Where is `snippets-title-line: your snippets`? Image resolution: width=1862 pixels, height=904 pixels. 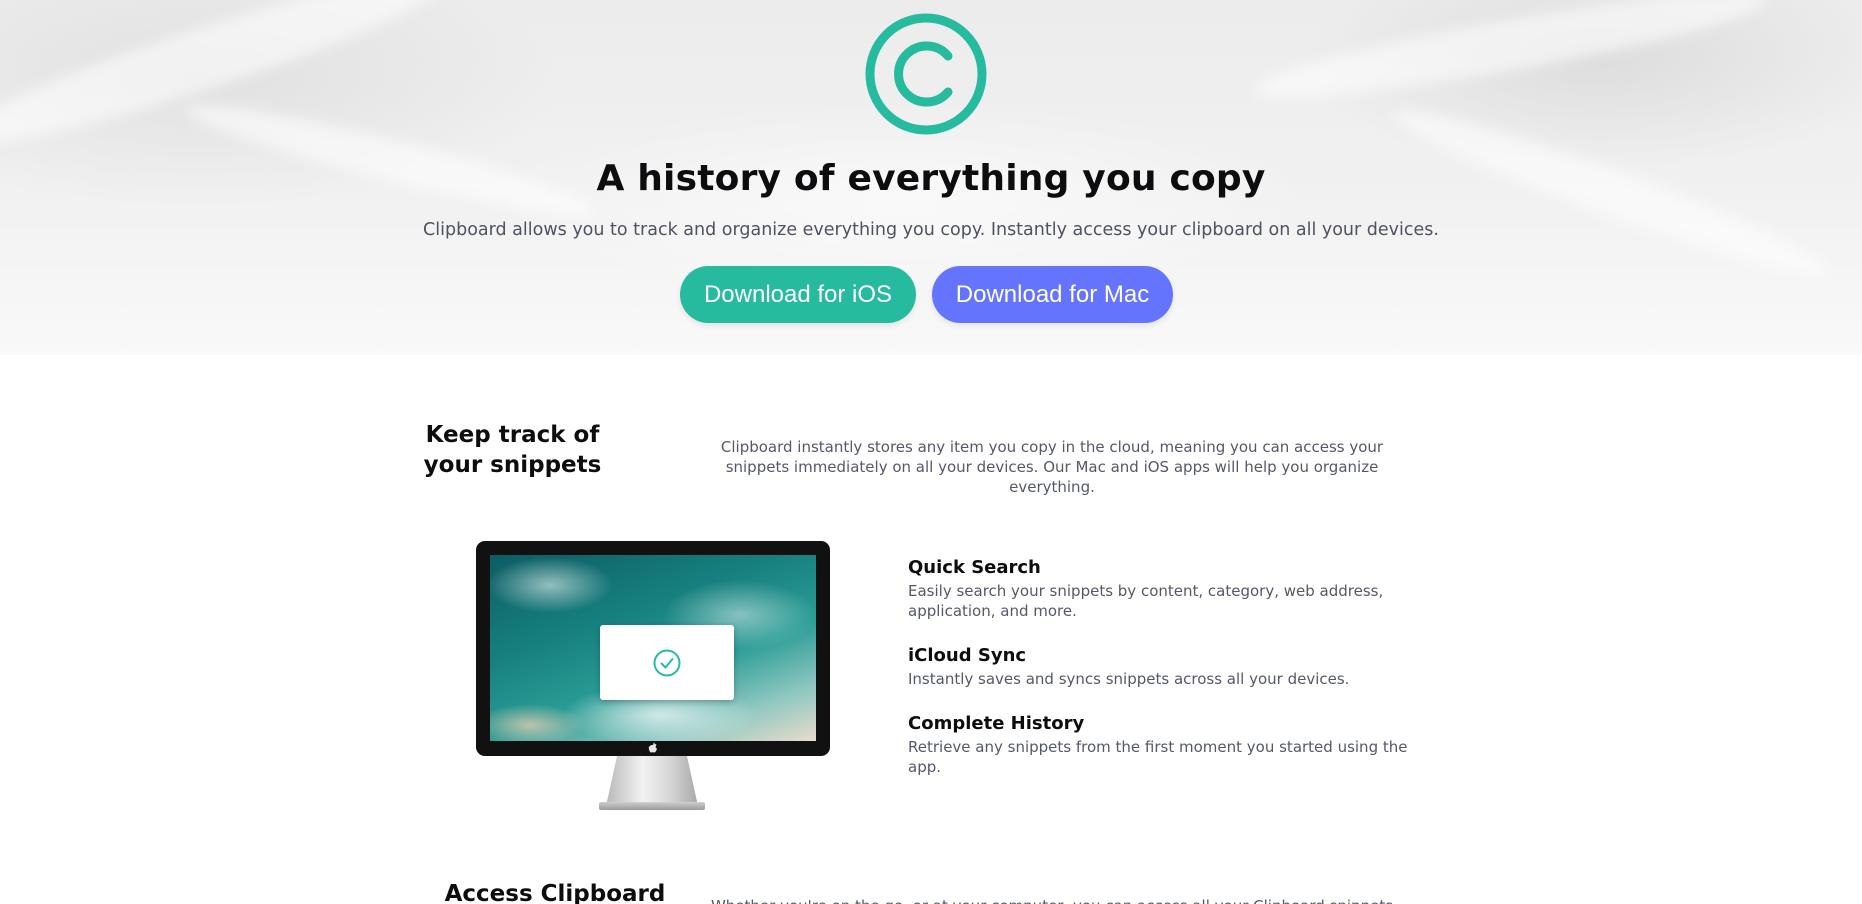 snippets-title-line: your snippets is located at coordinates (512, 465).